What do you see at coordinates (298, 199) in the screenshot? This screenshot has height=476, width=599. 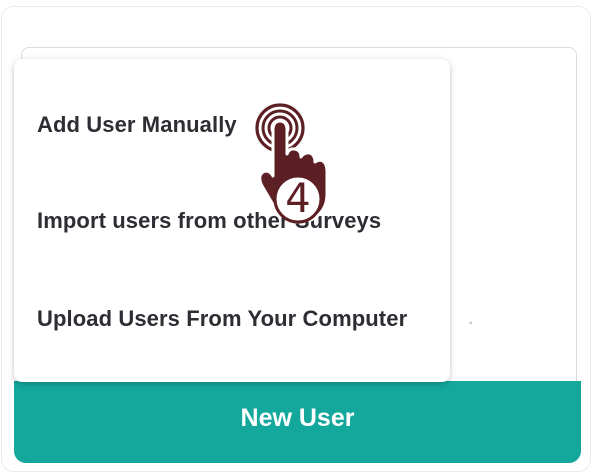 I see `step-number-badge: 4` at bounding box center [298, 199].